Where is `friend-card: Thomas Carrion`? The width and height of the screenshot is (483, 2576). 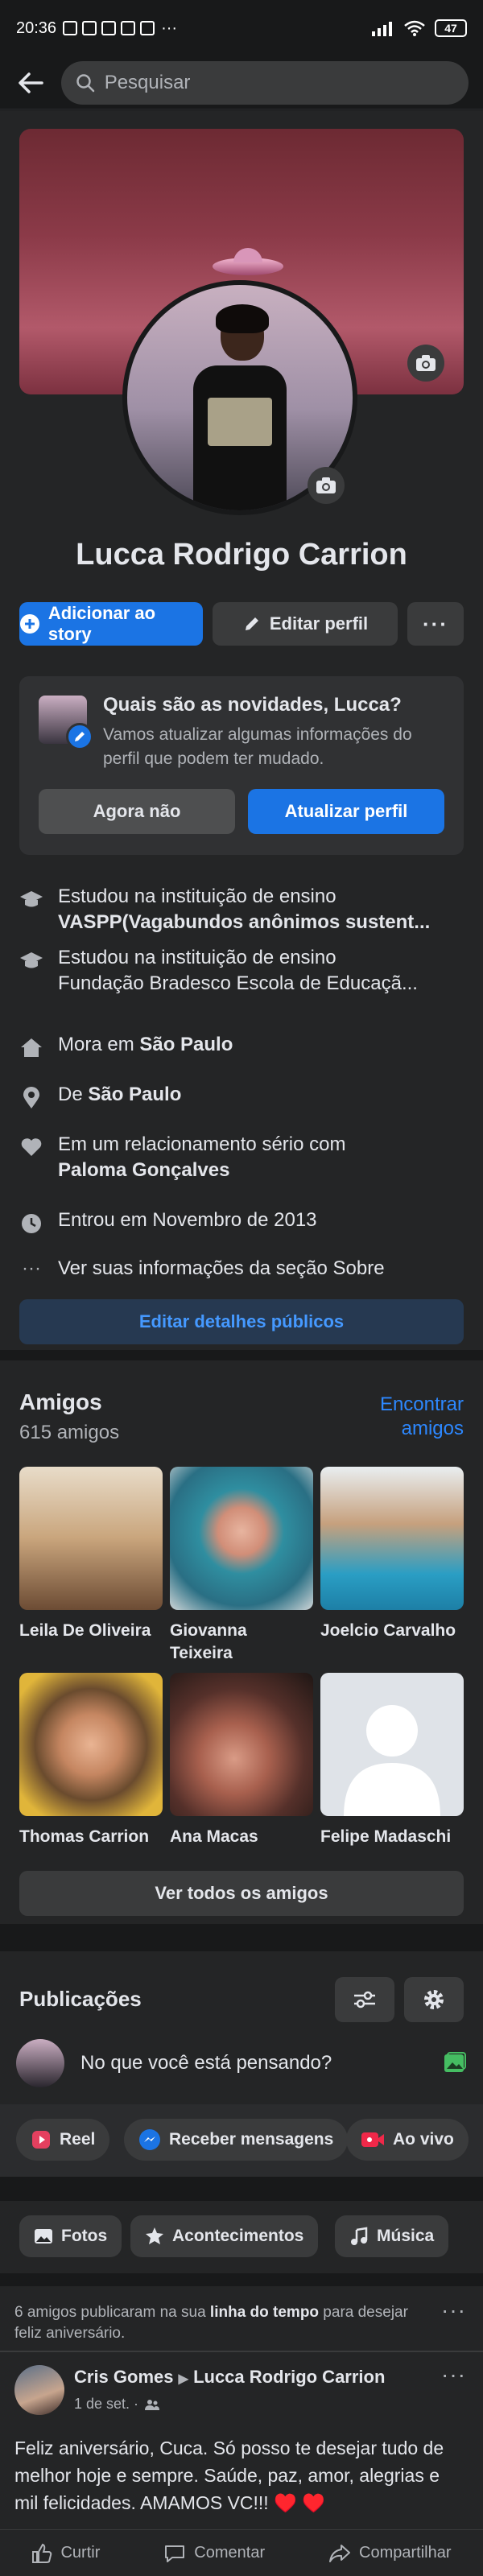
friend-card: Thomas Carrion is located at coordinates (91, 1760).